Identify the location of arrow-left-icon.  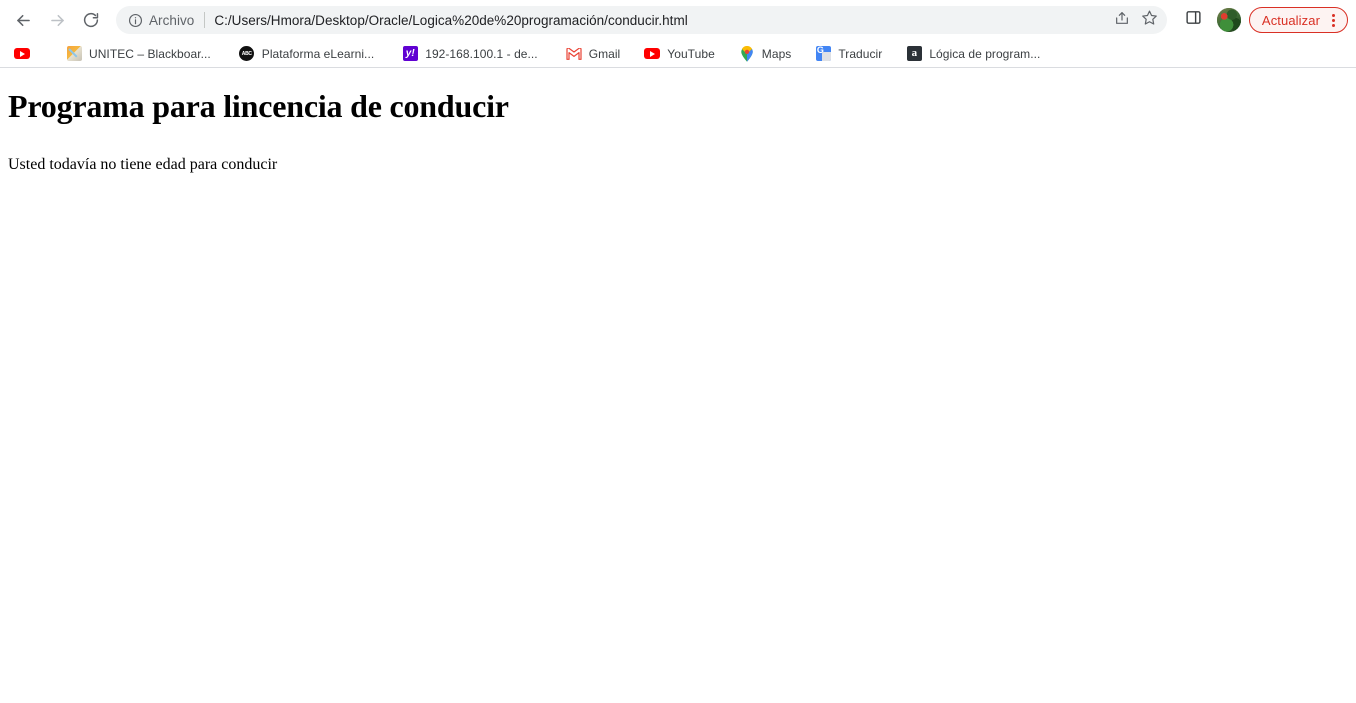
(23, 20).